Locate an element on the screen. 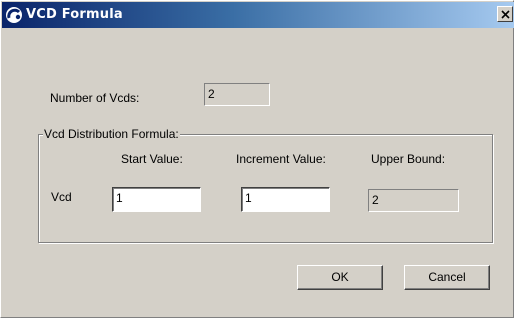  vcd-row-label: Vcd is located at coordinates (61, 197).